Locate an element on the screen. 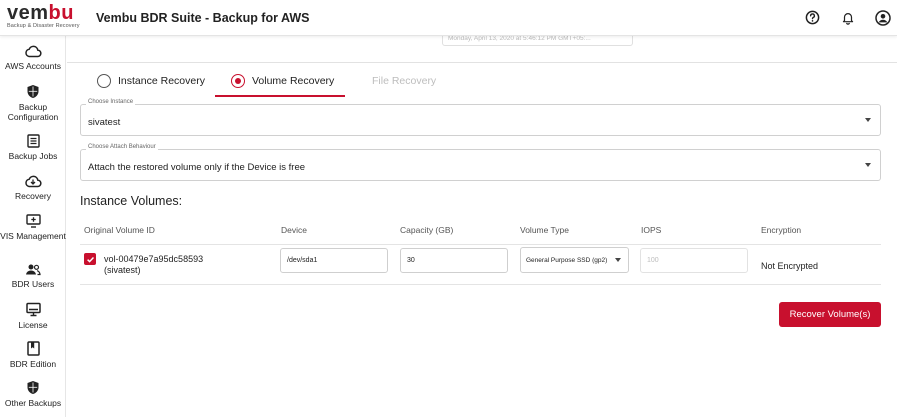 The image size is (897, 417). sidebar-item-vis-management: VIS Management is located at coordinates (33, 227).